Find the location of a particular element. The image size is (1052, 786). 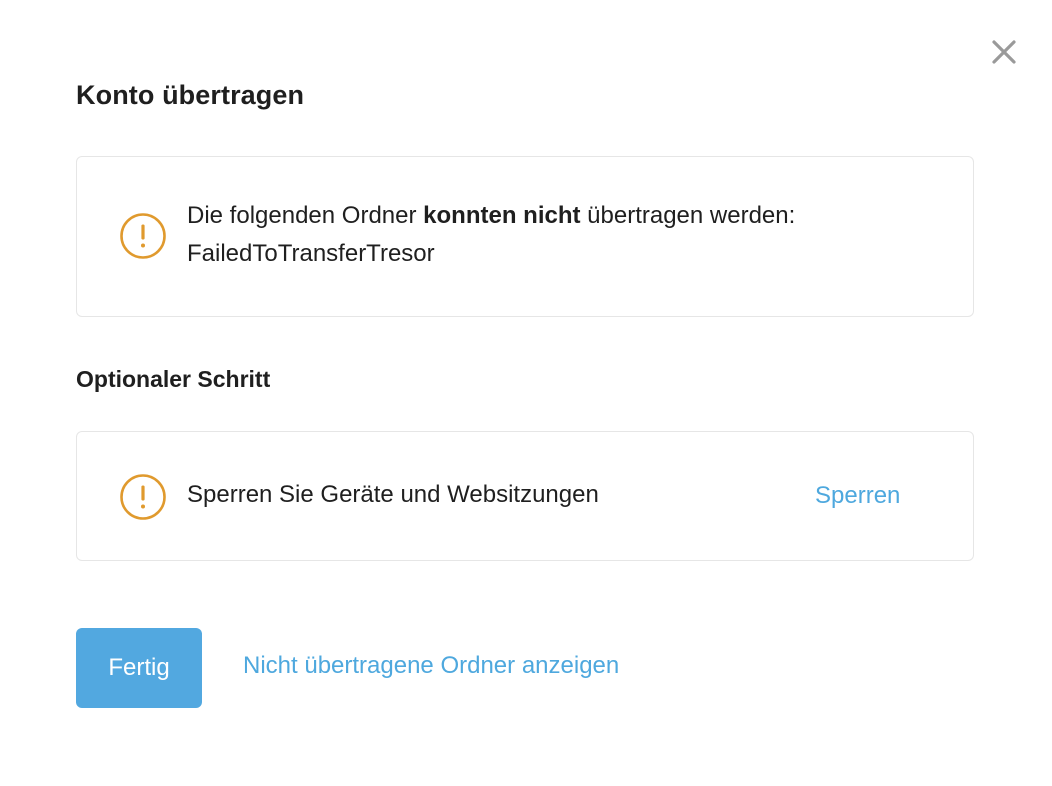

done-button: Fertig is located at coordinates (139, 668).